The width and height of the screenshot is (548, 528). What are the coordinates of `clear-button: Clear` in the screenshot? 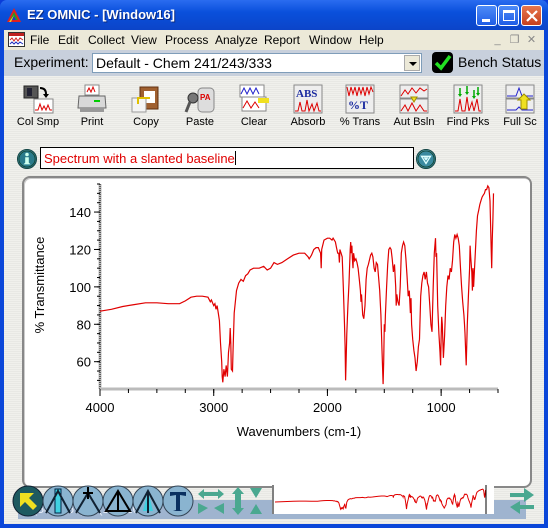 It's located at (254, 109).